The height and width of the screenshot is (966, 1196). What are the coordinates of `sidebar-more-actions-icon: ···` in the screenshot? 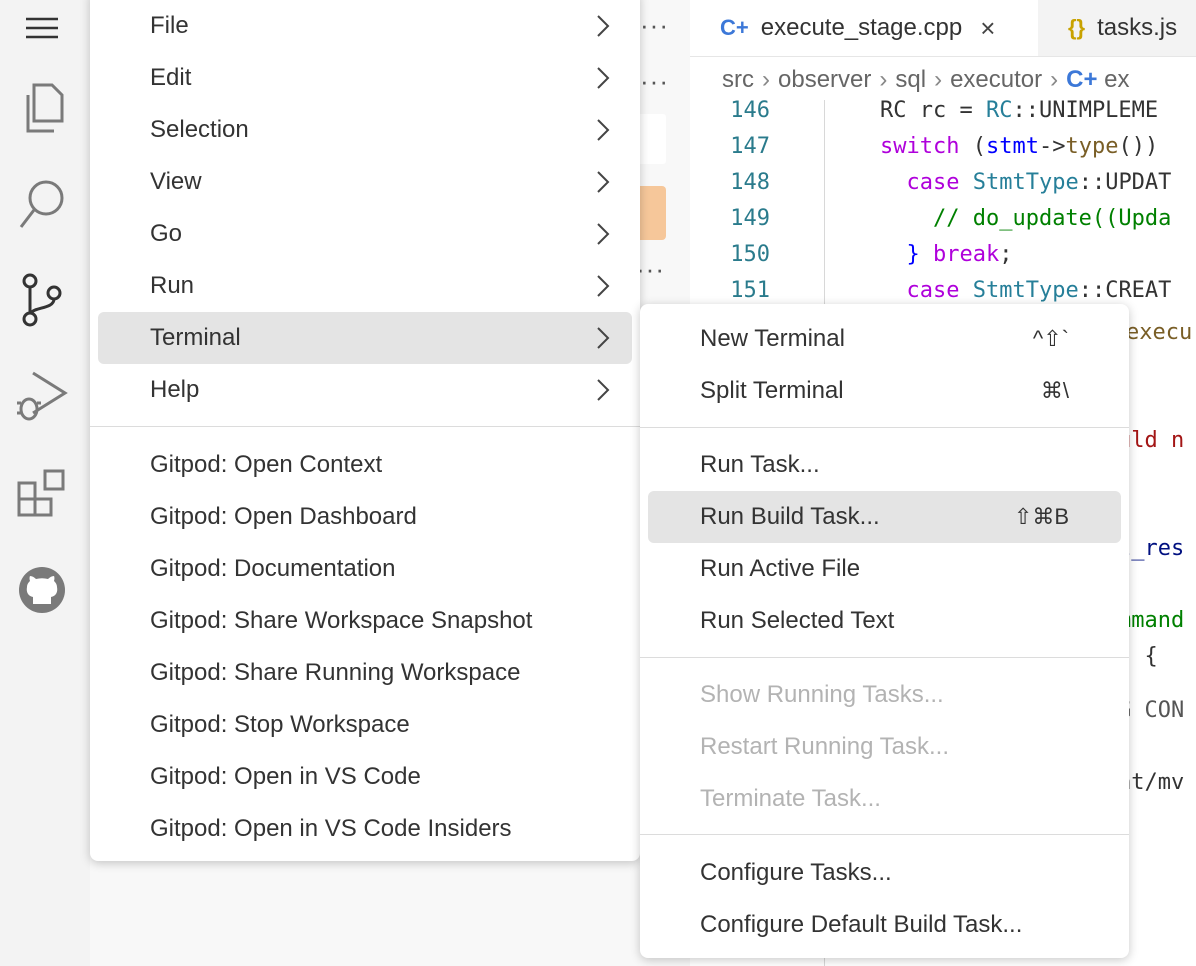 It's located at (654, 25).